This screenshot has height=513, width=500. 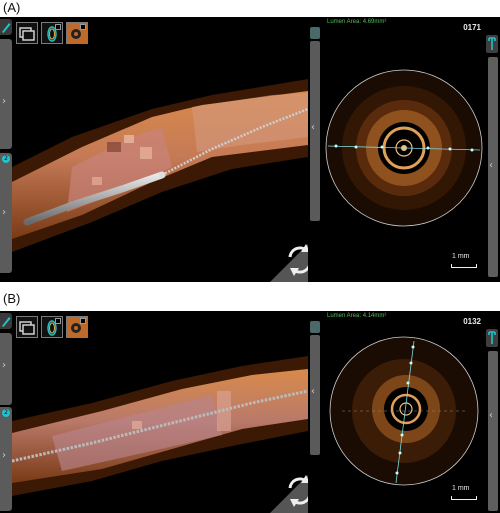 I want to click on panel-b-label: (B), so click(x=12, y=298).